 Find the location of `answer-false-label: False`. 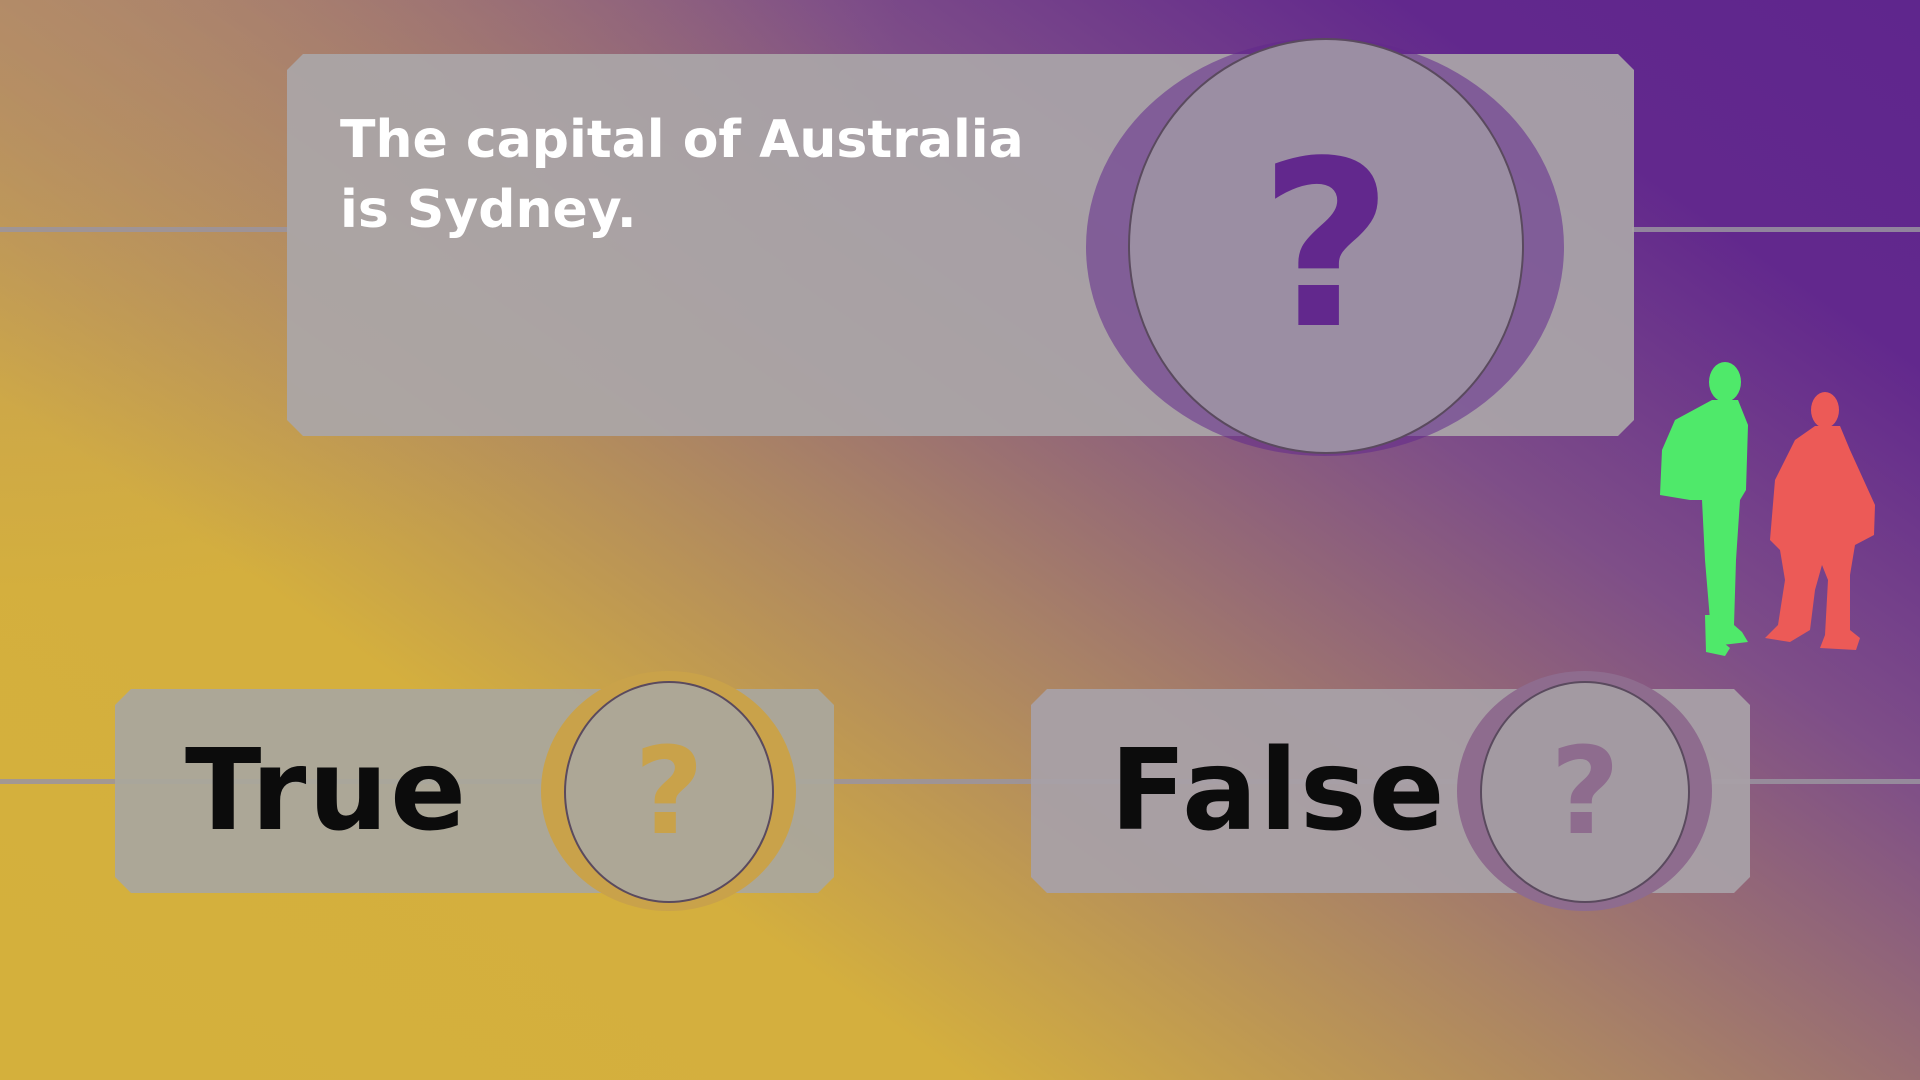

answer-false-label: False is located at coordinates (1278, 791).